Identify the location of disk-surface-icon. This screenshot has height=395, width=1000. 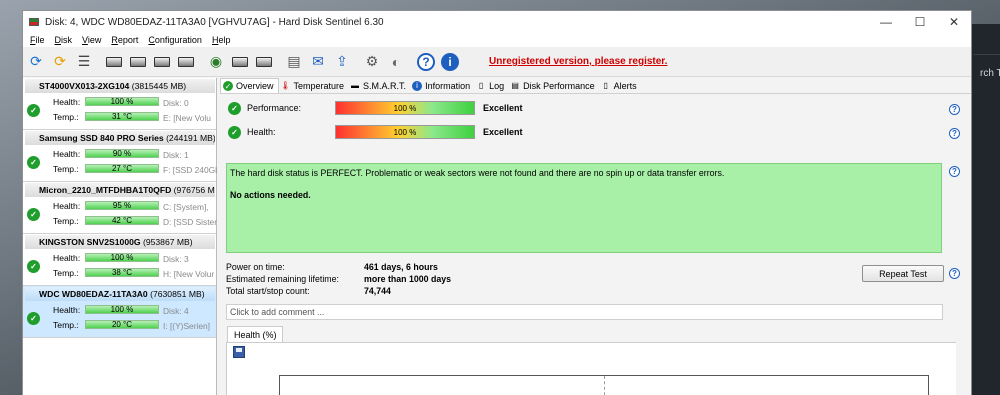
(162, 62).